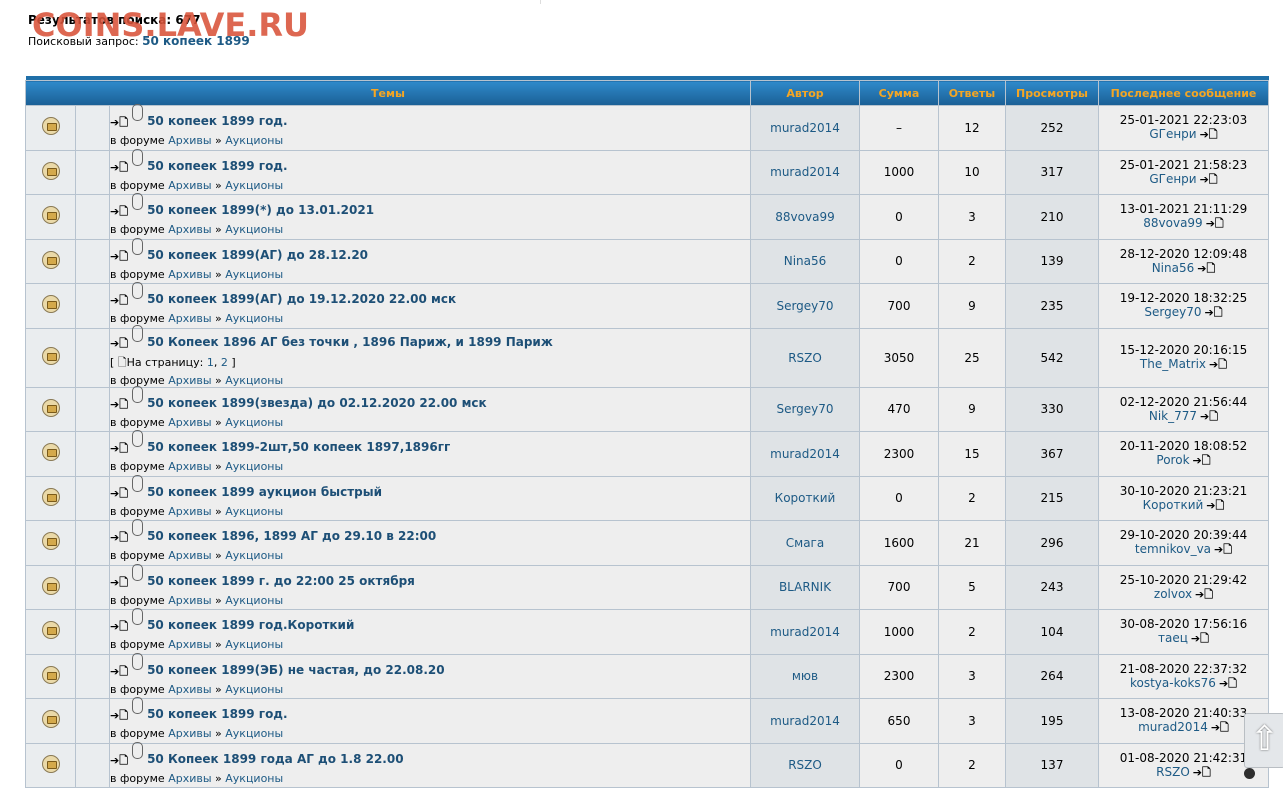 The width and height of the screenshot is (1283, 788). I want to click on scroll-to-top-button: ⇧, so click(1263, 740).